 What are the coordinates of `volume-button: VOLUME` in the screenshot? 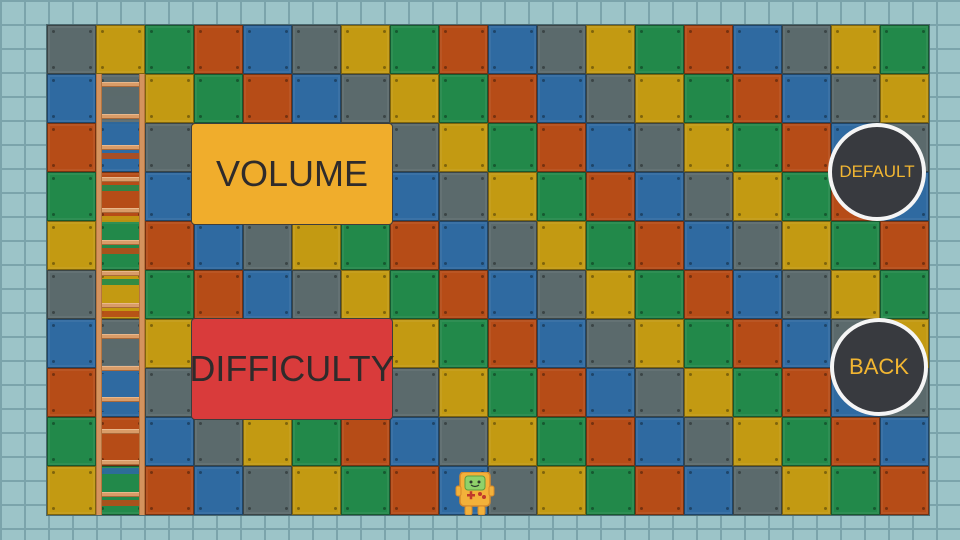 It's located at (292, 174).